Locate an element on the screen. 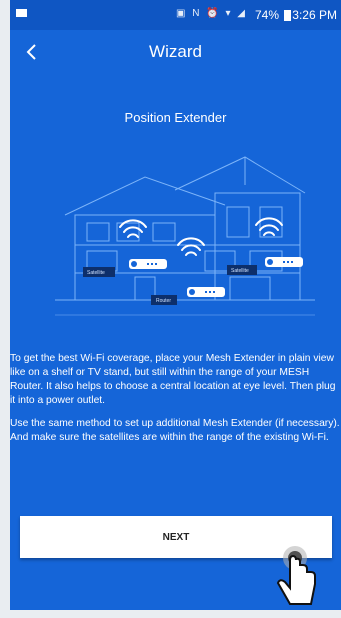 The width and height of the screenshot is (341, 618). clock: 3:26 PM is located at coordinates (314, 15).